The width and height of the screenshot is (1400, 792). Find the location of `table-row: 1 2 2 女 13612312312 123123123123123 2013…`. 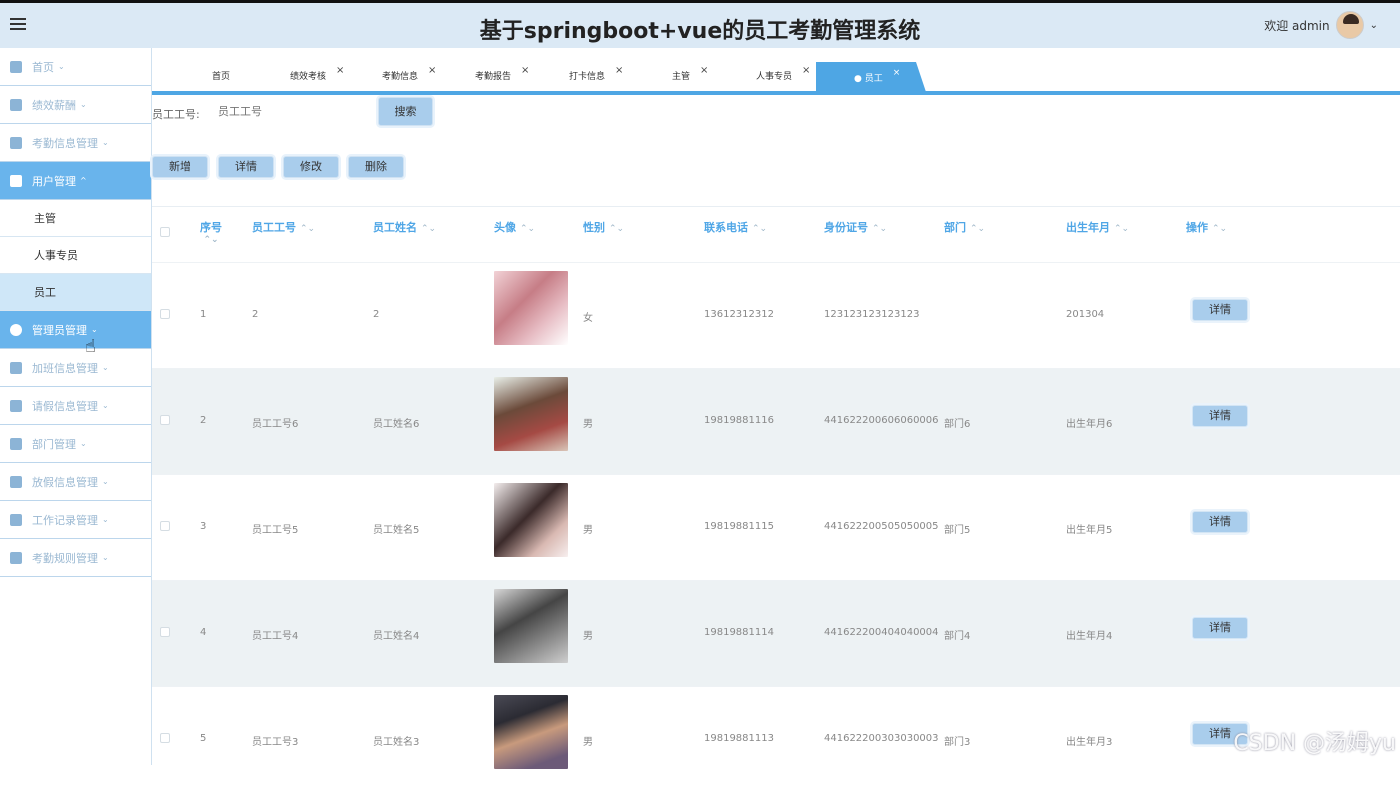

table-row: 1 2 2 女 13612312312 123123123123123 2013… is located at coordinates (776, 315).